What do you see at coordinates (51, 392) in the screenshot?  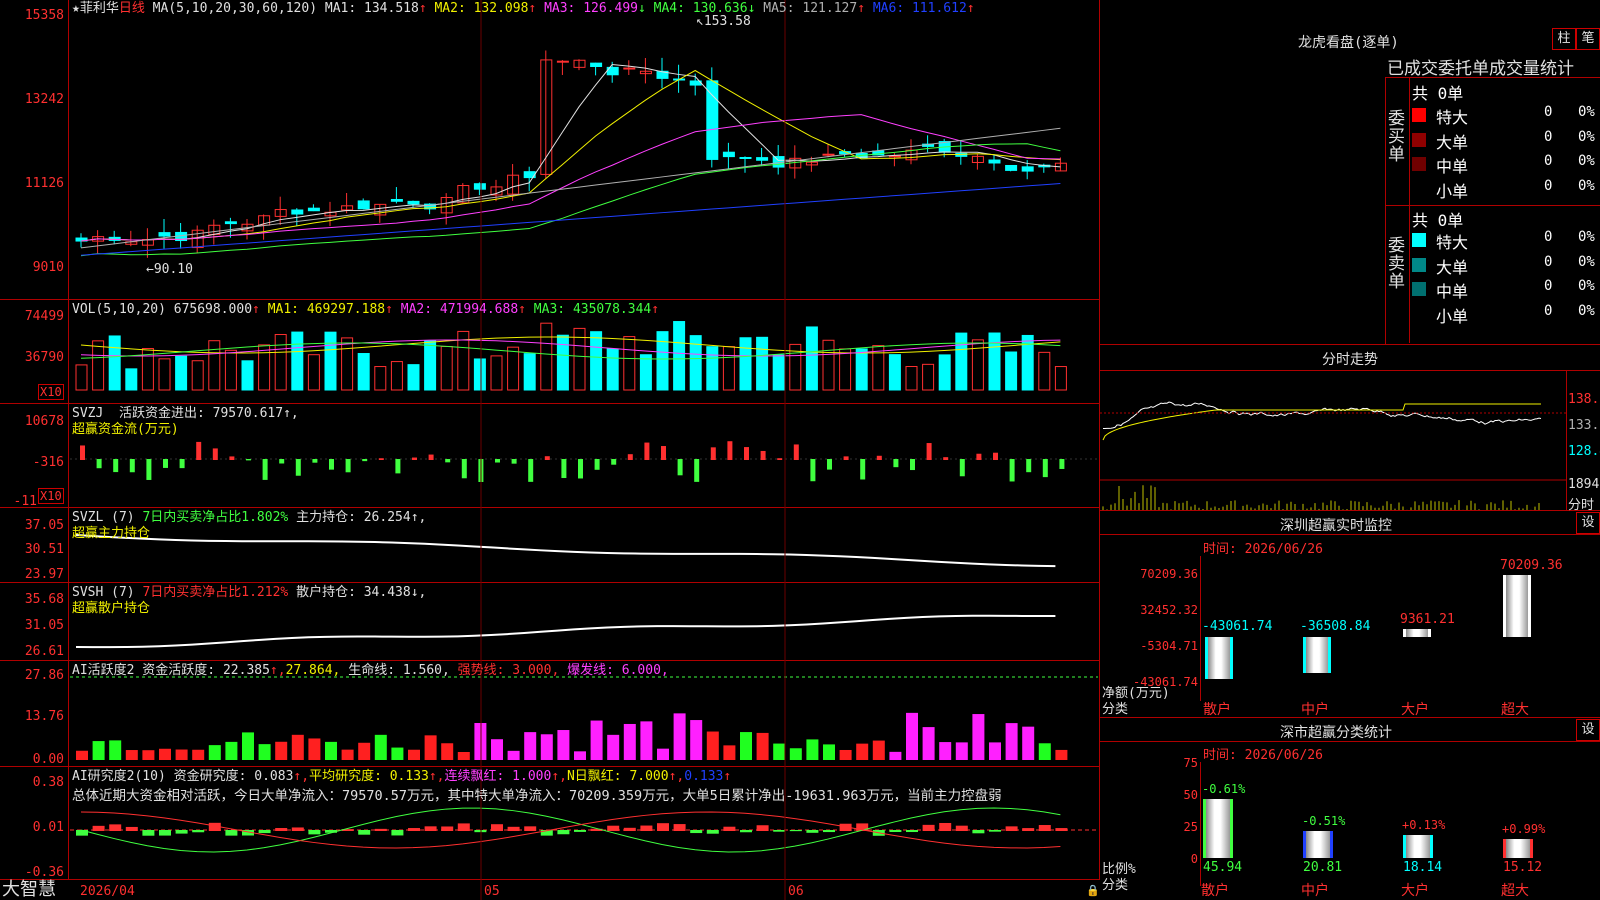 I see `vol-unit-badge: X10` at bounding box center [51, 392].